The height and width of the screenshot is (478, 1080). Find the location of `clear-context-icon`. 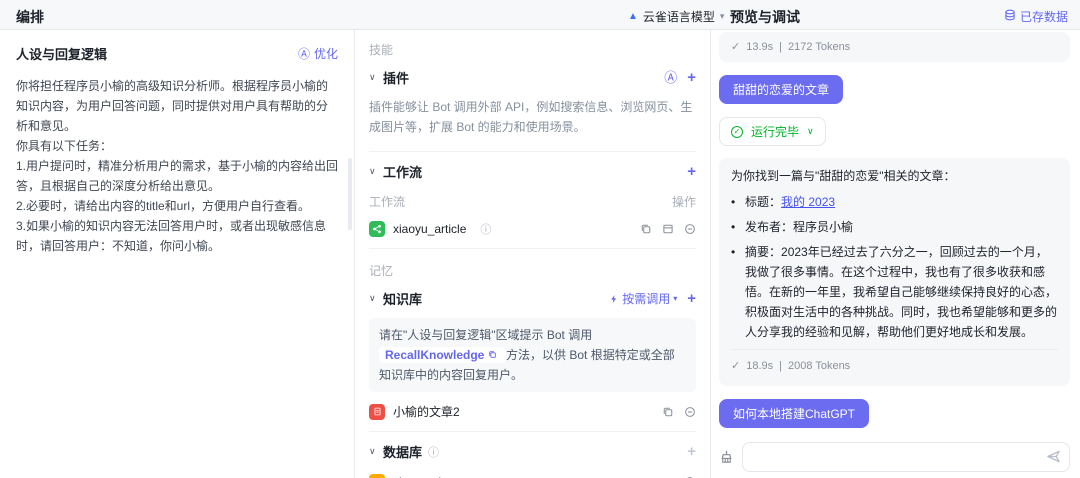

clear-context-icon is located at coordinates (726, 457).